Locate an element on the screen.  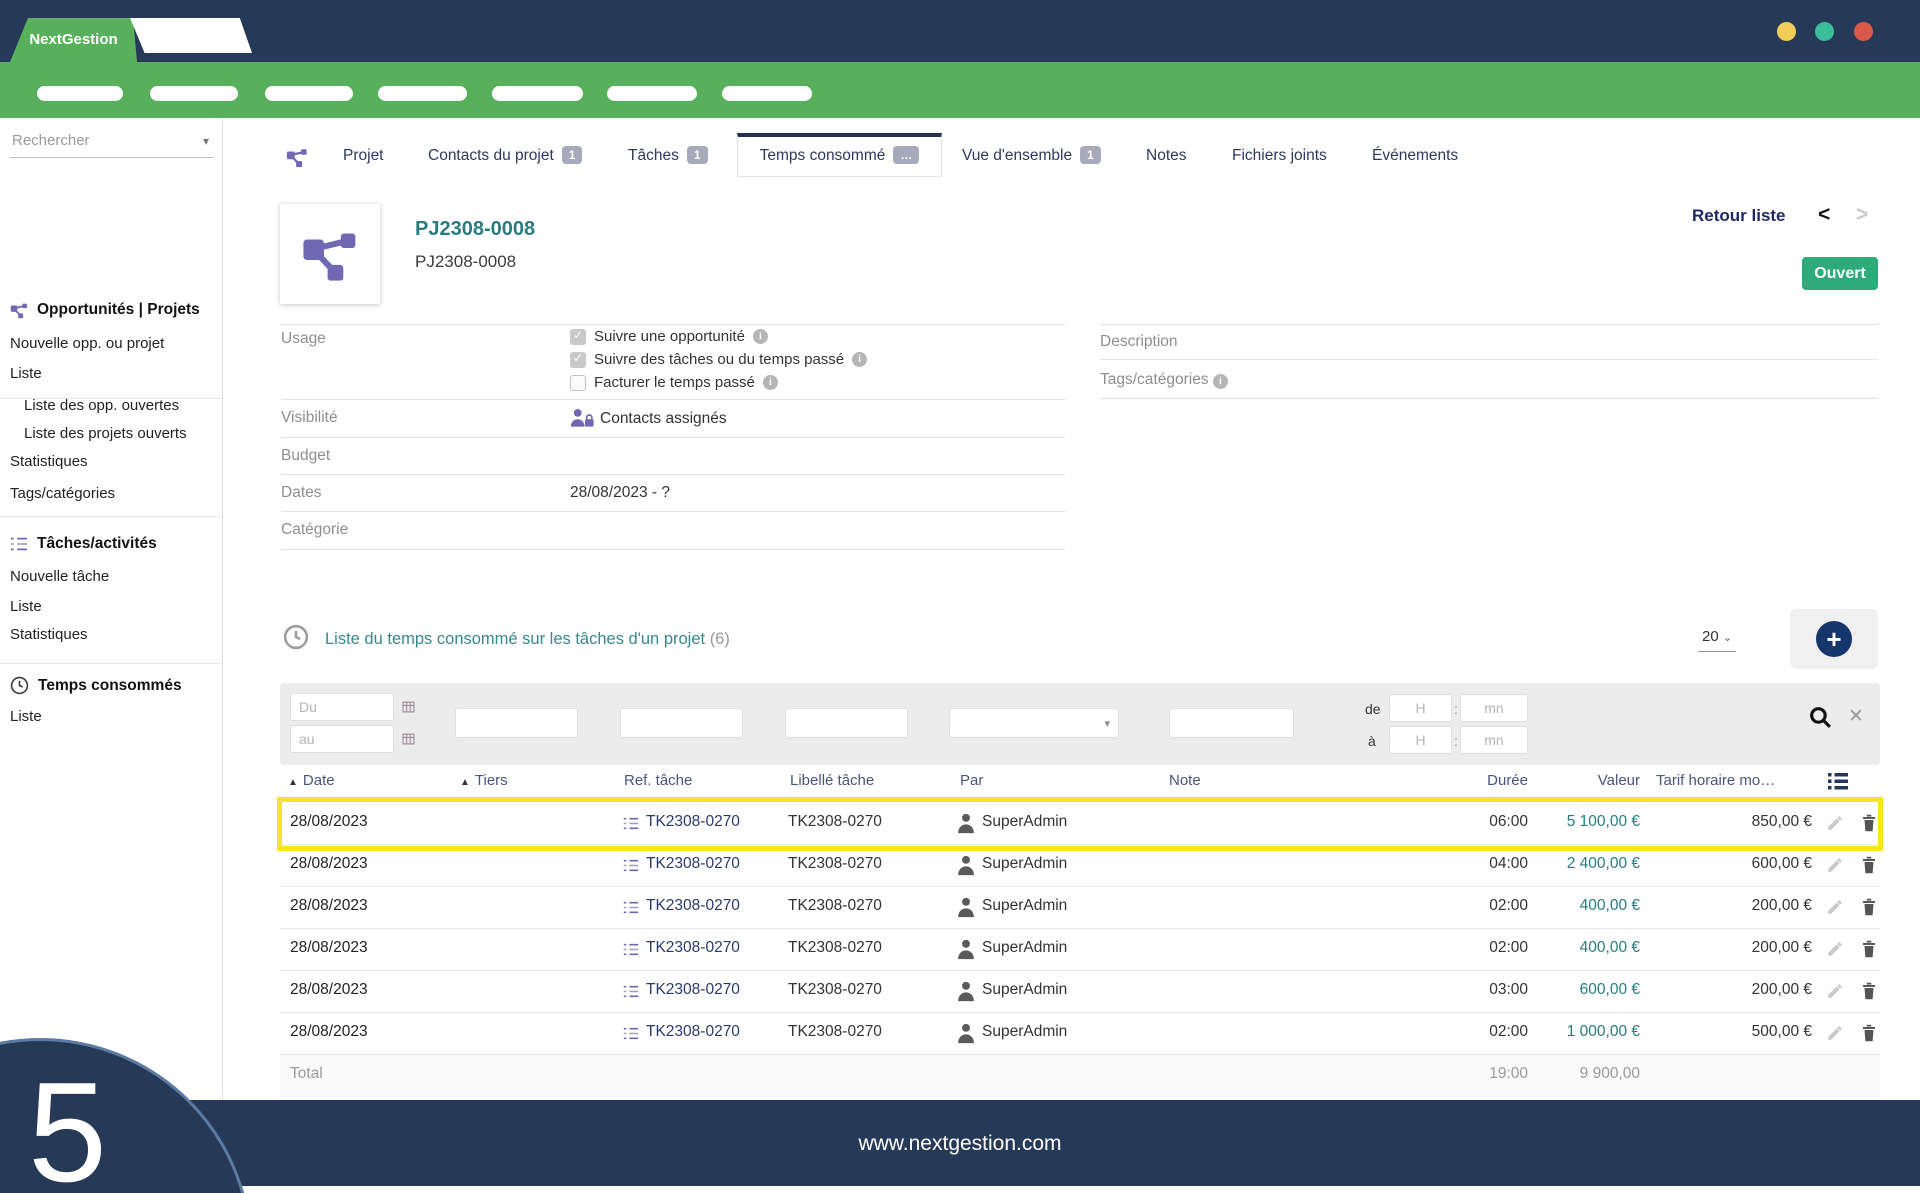
checkbox-facturer-temps is located at coordinates (578, 382).